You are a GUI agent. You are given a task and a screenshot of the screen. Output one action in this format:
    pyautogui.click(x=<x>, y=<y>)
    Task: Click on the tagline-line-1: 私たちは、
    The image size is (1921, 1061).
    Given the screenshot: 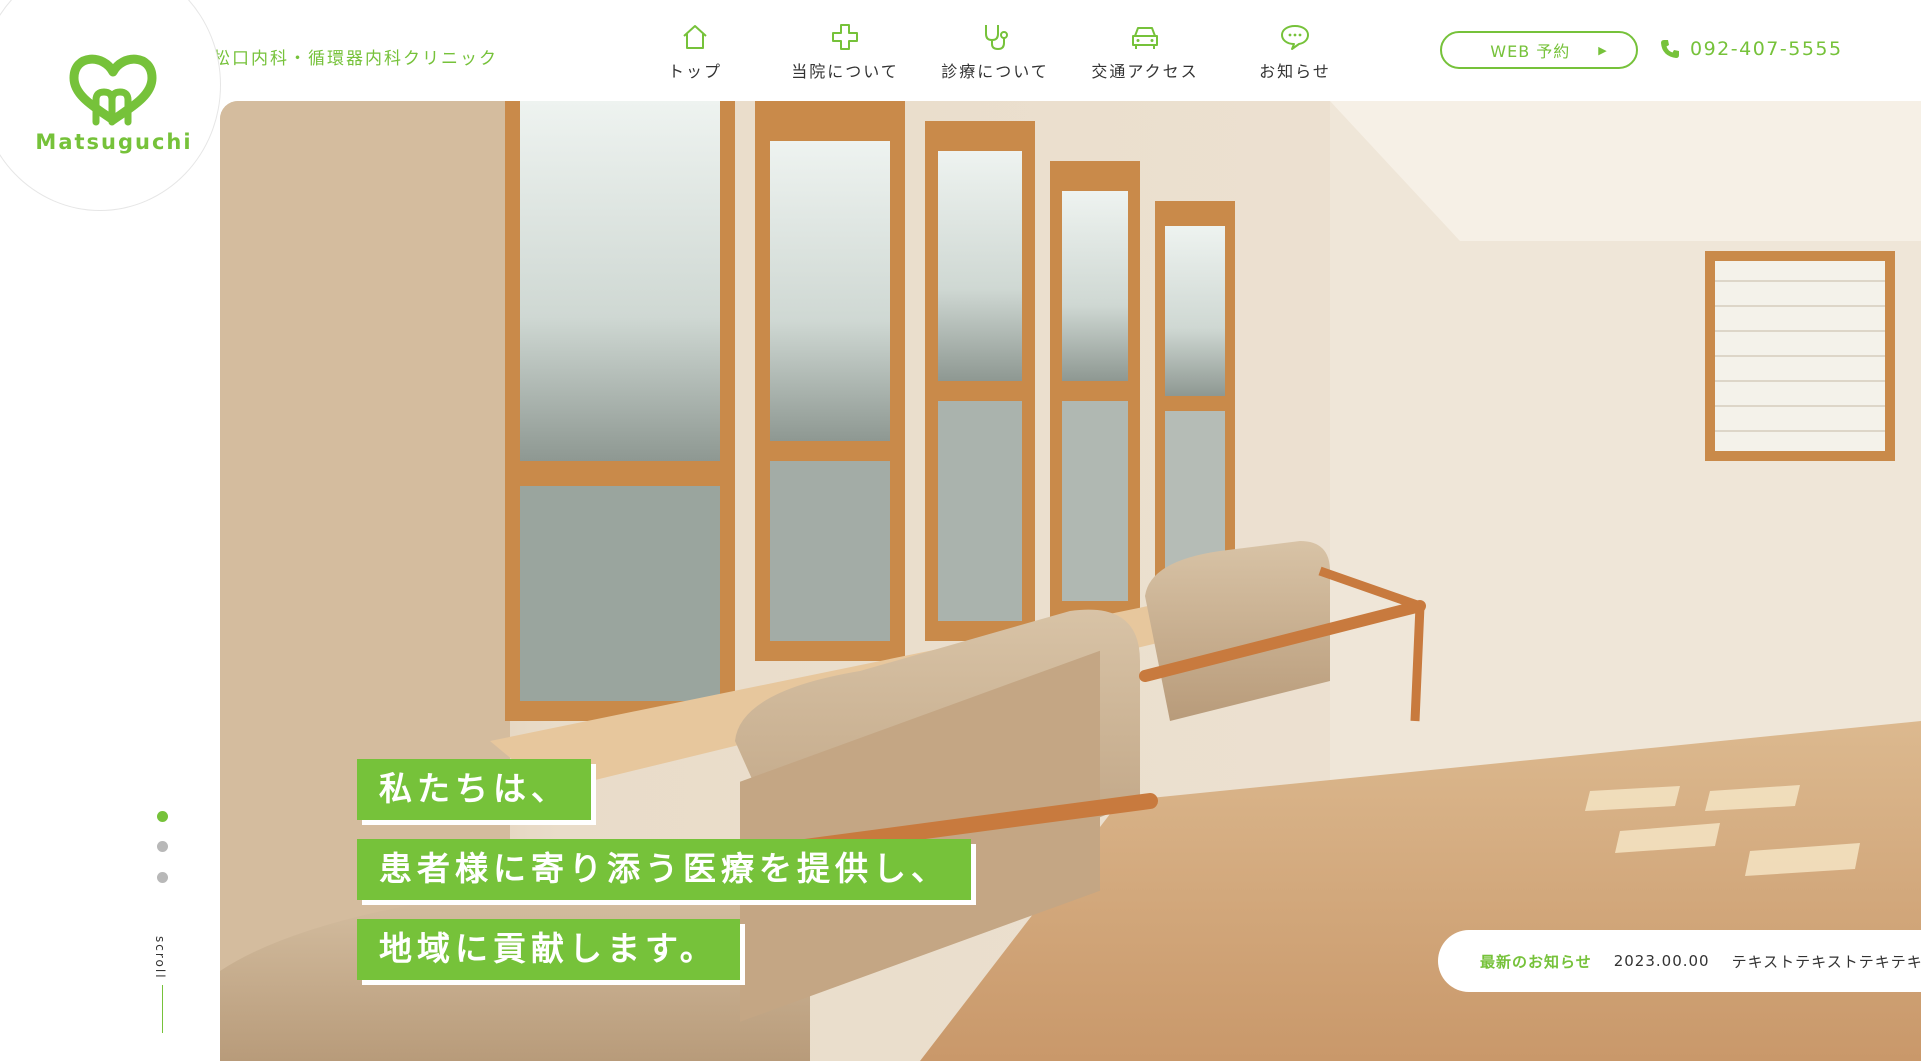 What is the action you would take?
    pyautogui.click(x=474, y=789)
    